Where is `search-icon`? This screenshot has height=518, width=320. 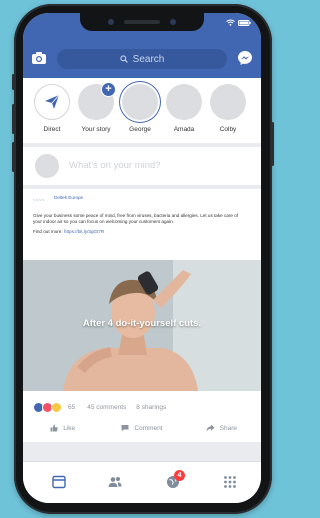 search-icon is located at coordinates (124, 59).